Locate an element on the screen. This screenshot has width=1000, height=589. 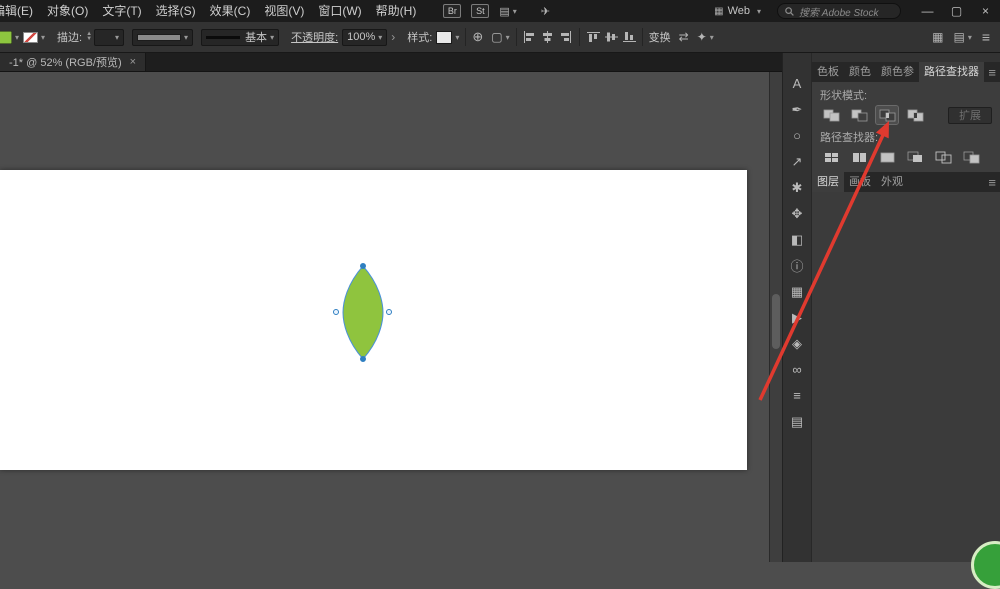
style-dropdown is located at coordinates (447, 37).